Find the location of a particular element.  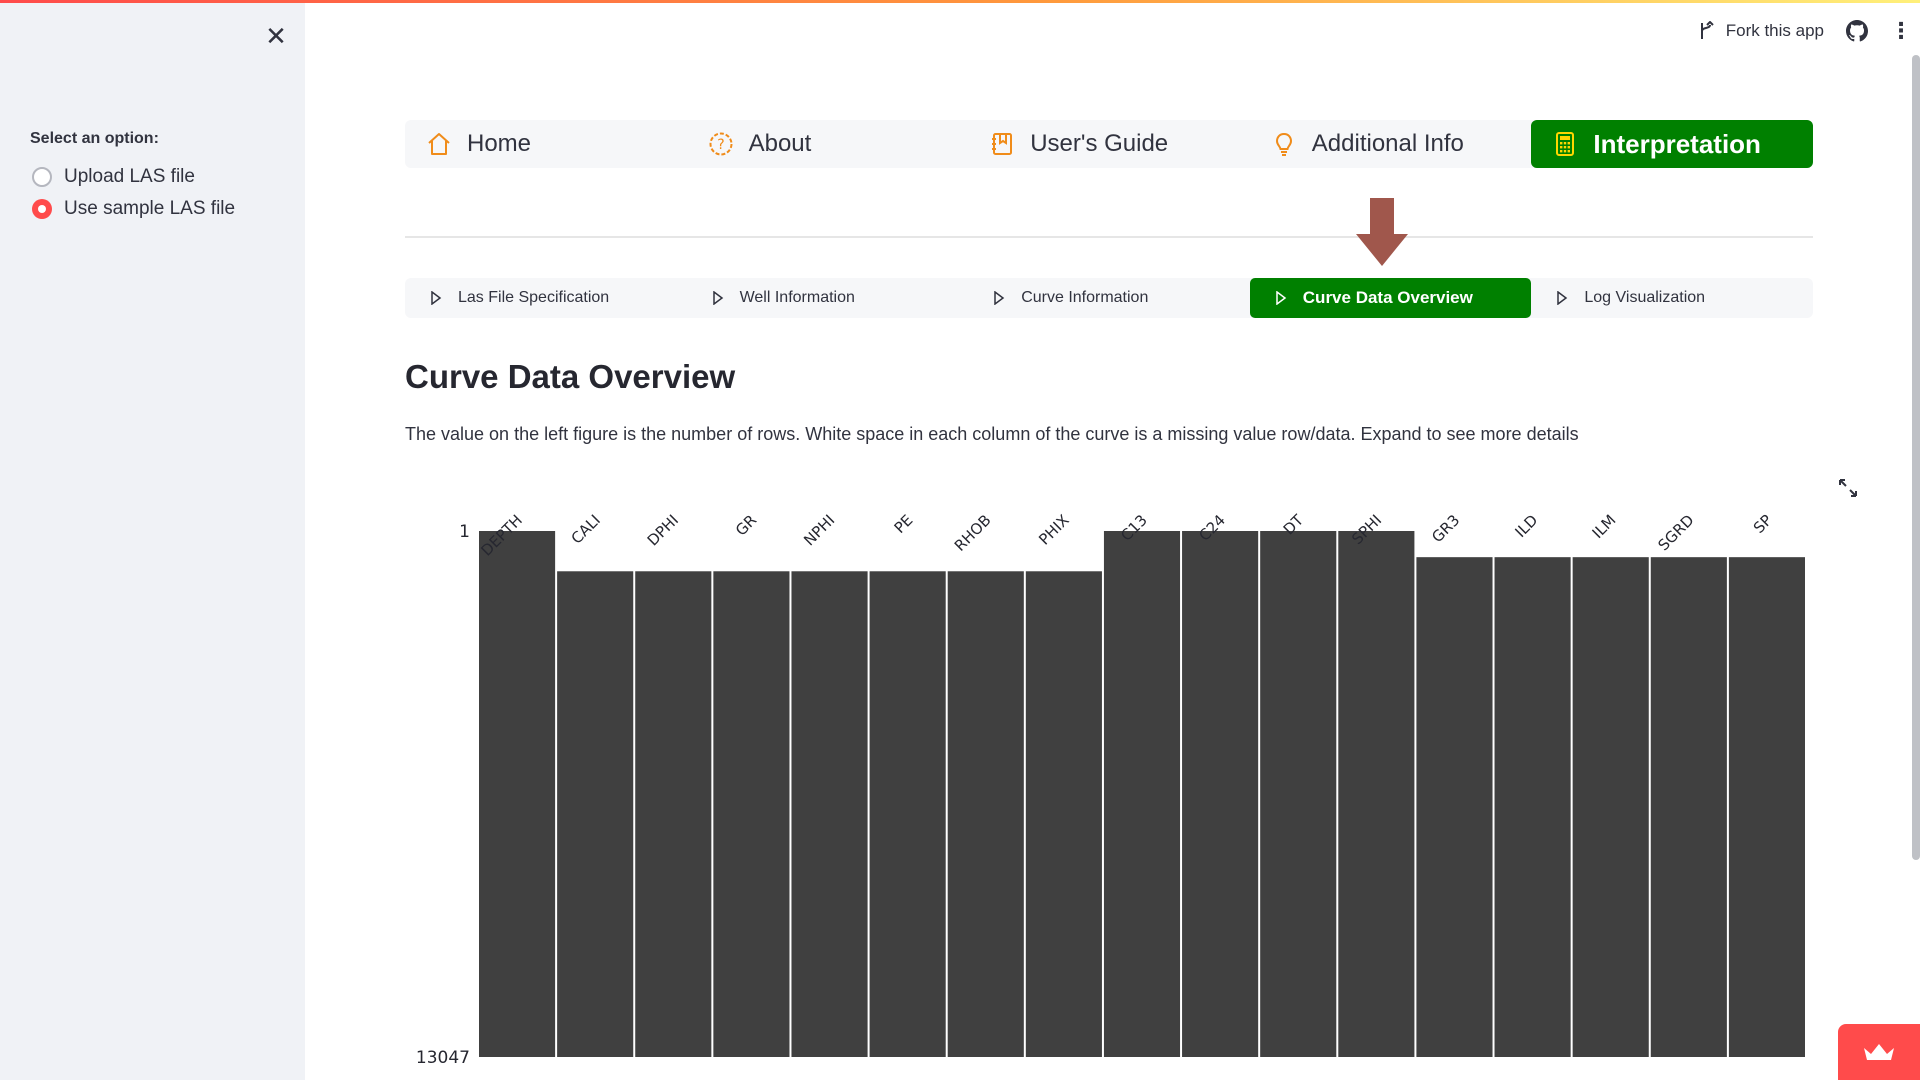

bar-pe is located at coordinates (907, 814).